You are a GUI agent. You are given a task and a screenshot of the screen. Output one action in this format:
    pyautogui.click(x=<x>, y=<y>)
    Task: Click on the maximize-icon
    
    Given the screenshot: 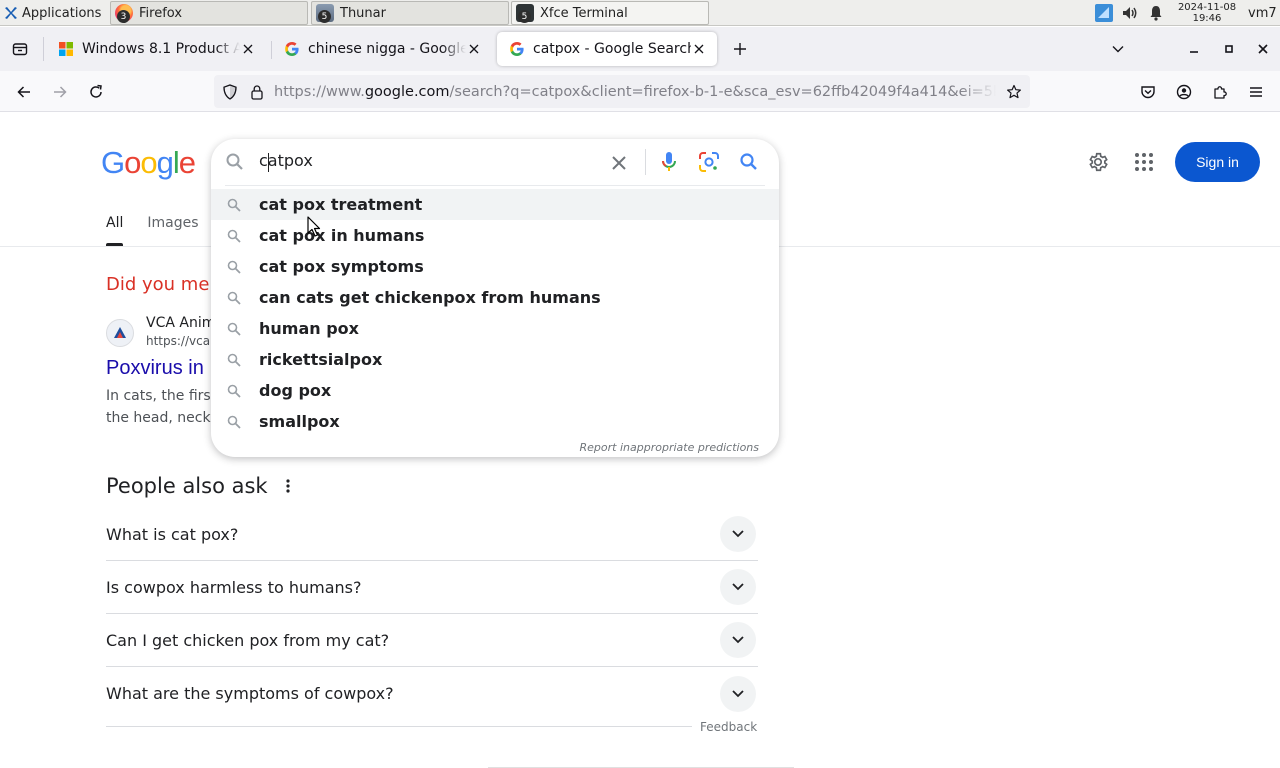 What is the action you would take?
    pyautogui.click(x=1229, y=49)
    